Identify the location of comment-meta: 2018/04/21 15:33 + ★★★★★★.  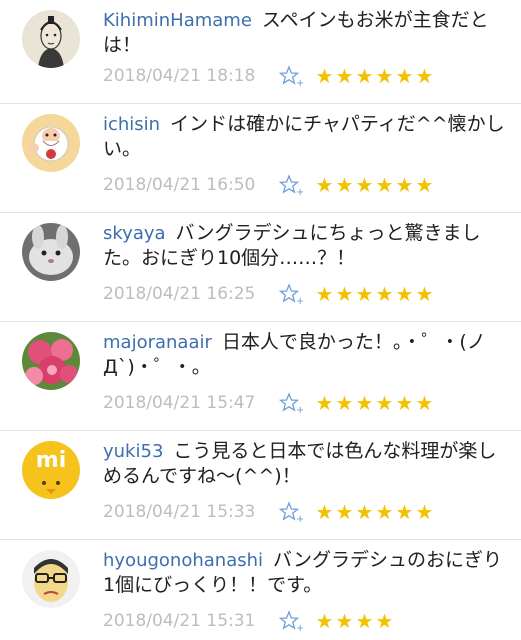
(269, 512).